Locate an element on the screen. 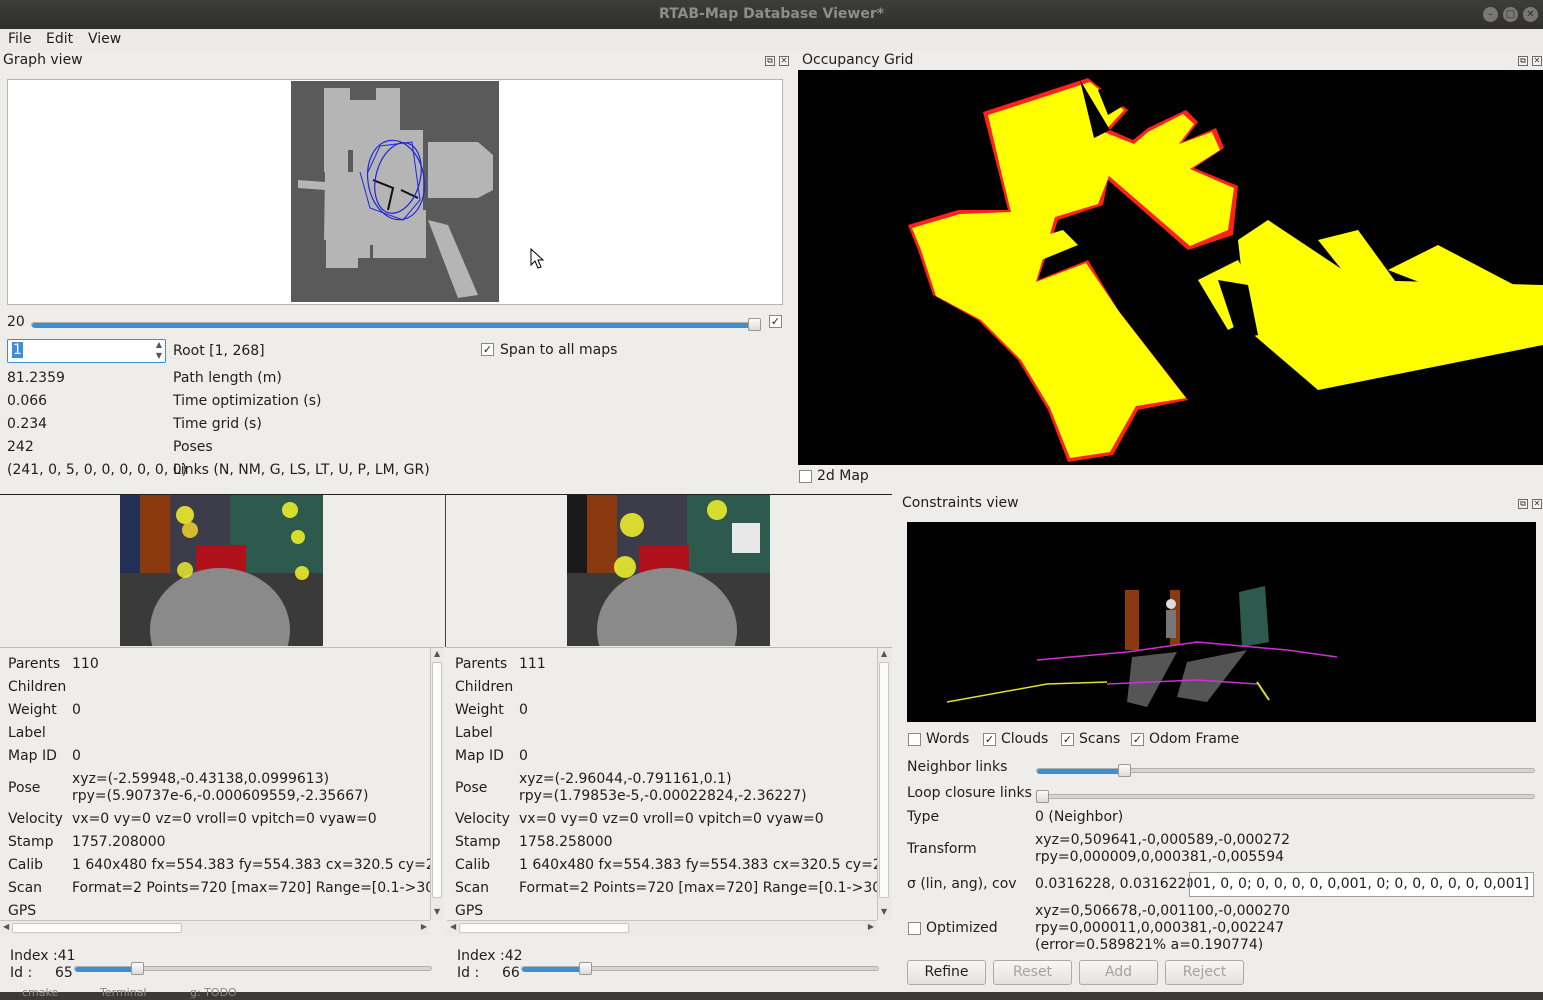 This screenshot has height=1000, width=1543. node-a-hscroll: ◀ ▶ is located at coordinates (215, 927).